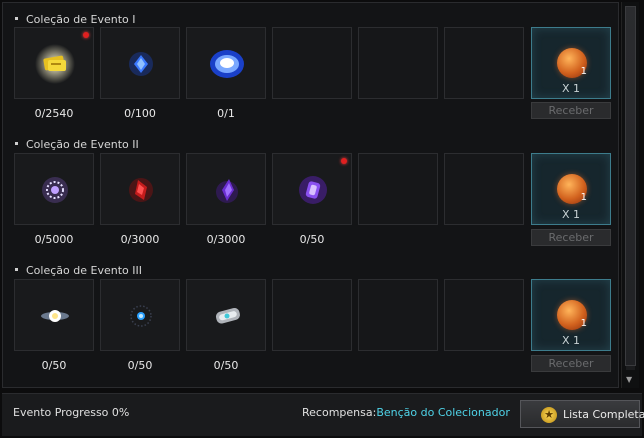  Describe the element at coordinates (549, 415) in the screenshot. I see `star-icon: ★` at that location.